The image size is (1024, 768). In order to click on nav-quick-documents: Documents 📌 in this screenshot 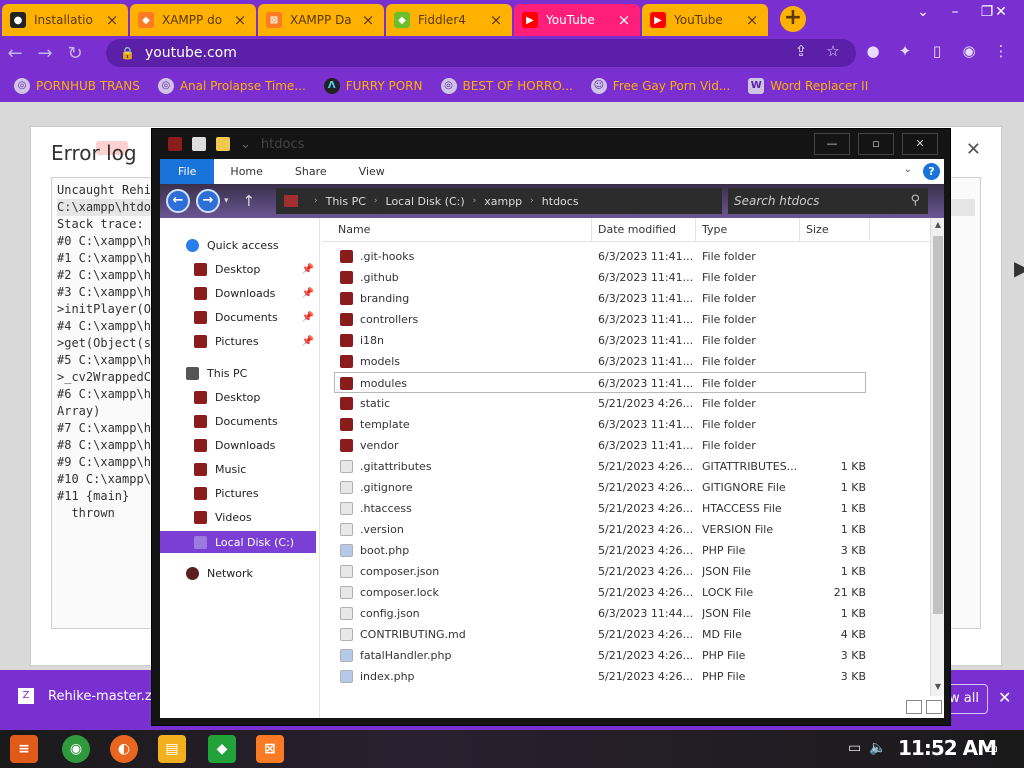, I will do `click(254, 317)`.